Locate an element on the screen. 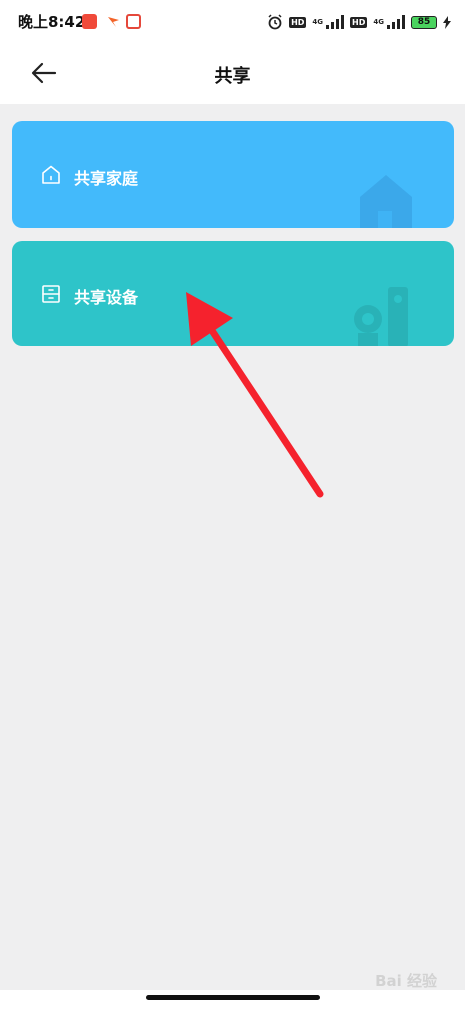 Image resolution: width=465 pixels, height=1009 pixels. home-indicator is located at coordinates (233, 997).